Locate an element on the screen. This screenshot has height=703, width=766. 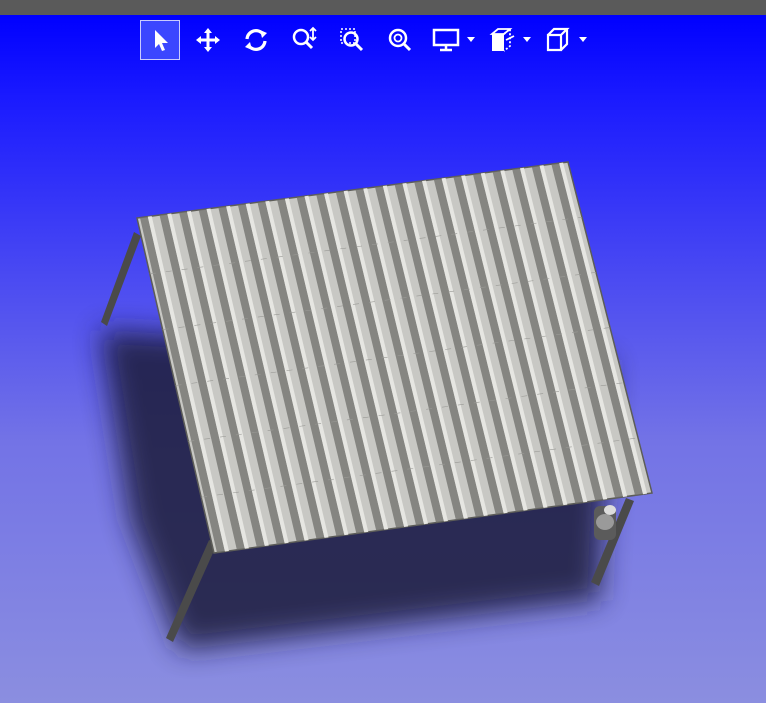
zoom-in-out-button is located at coordinates (304, 40).